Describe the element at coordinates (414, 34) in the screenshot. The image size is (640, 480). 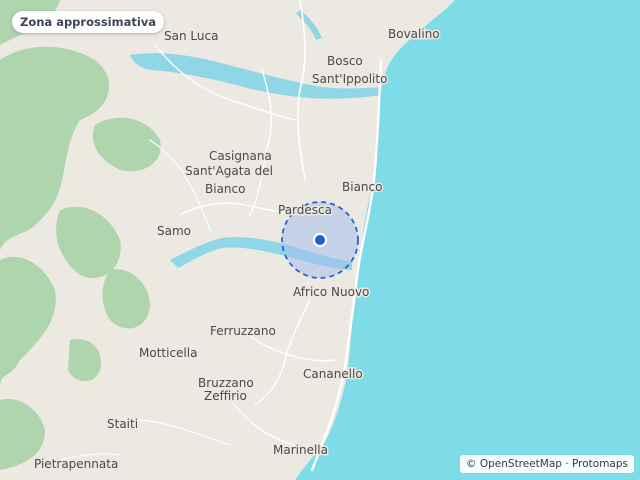
I see `place-label-bovalino: Bovalino` at that location.